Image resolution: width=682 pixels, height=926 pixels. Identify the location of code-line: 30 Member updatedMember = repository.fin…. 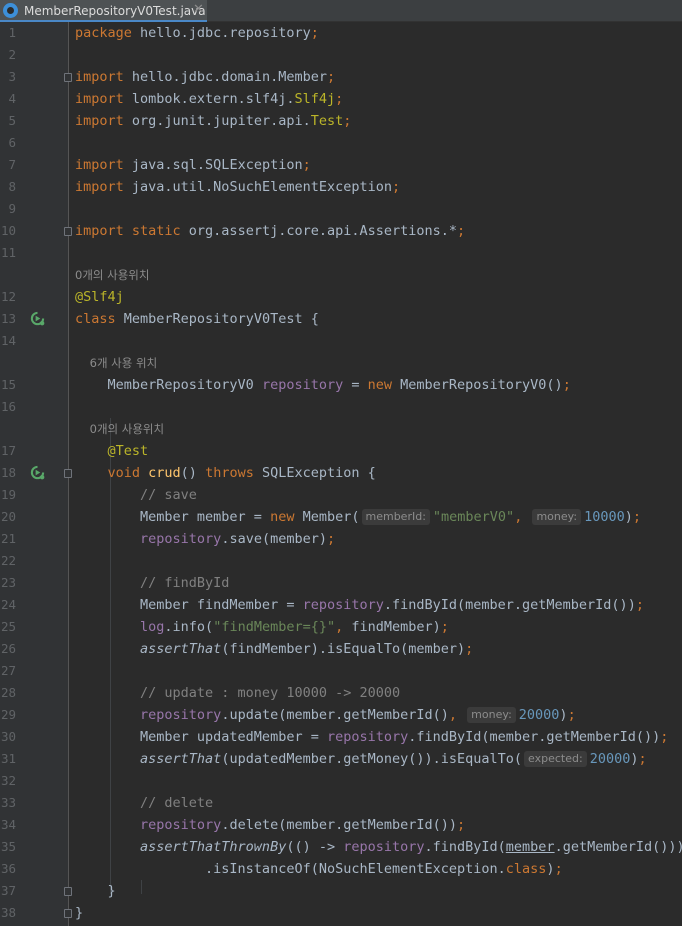
(341, 737).